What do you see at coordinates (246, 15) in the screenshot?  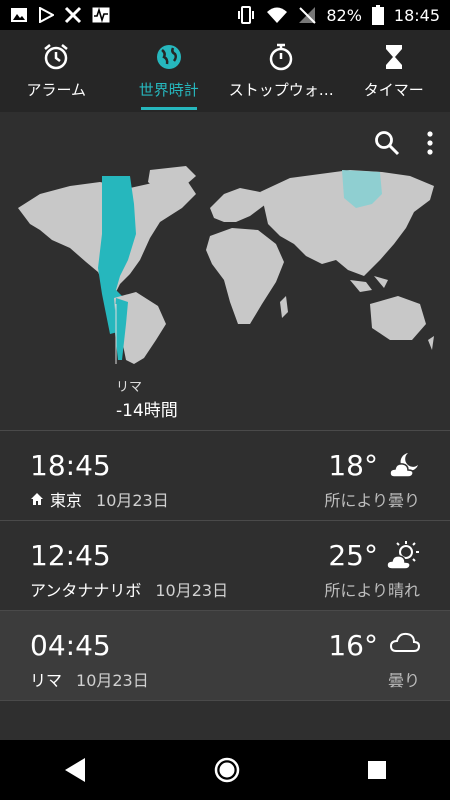 I see `vibrate-icon` at bounding box center [246, 15].